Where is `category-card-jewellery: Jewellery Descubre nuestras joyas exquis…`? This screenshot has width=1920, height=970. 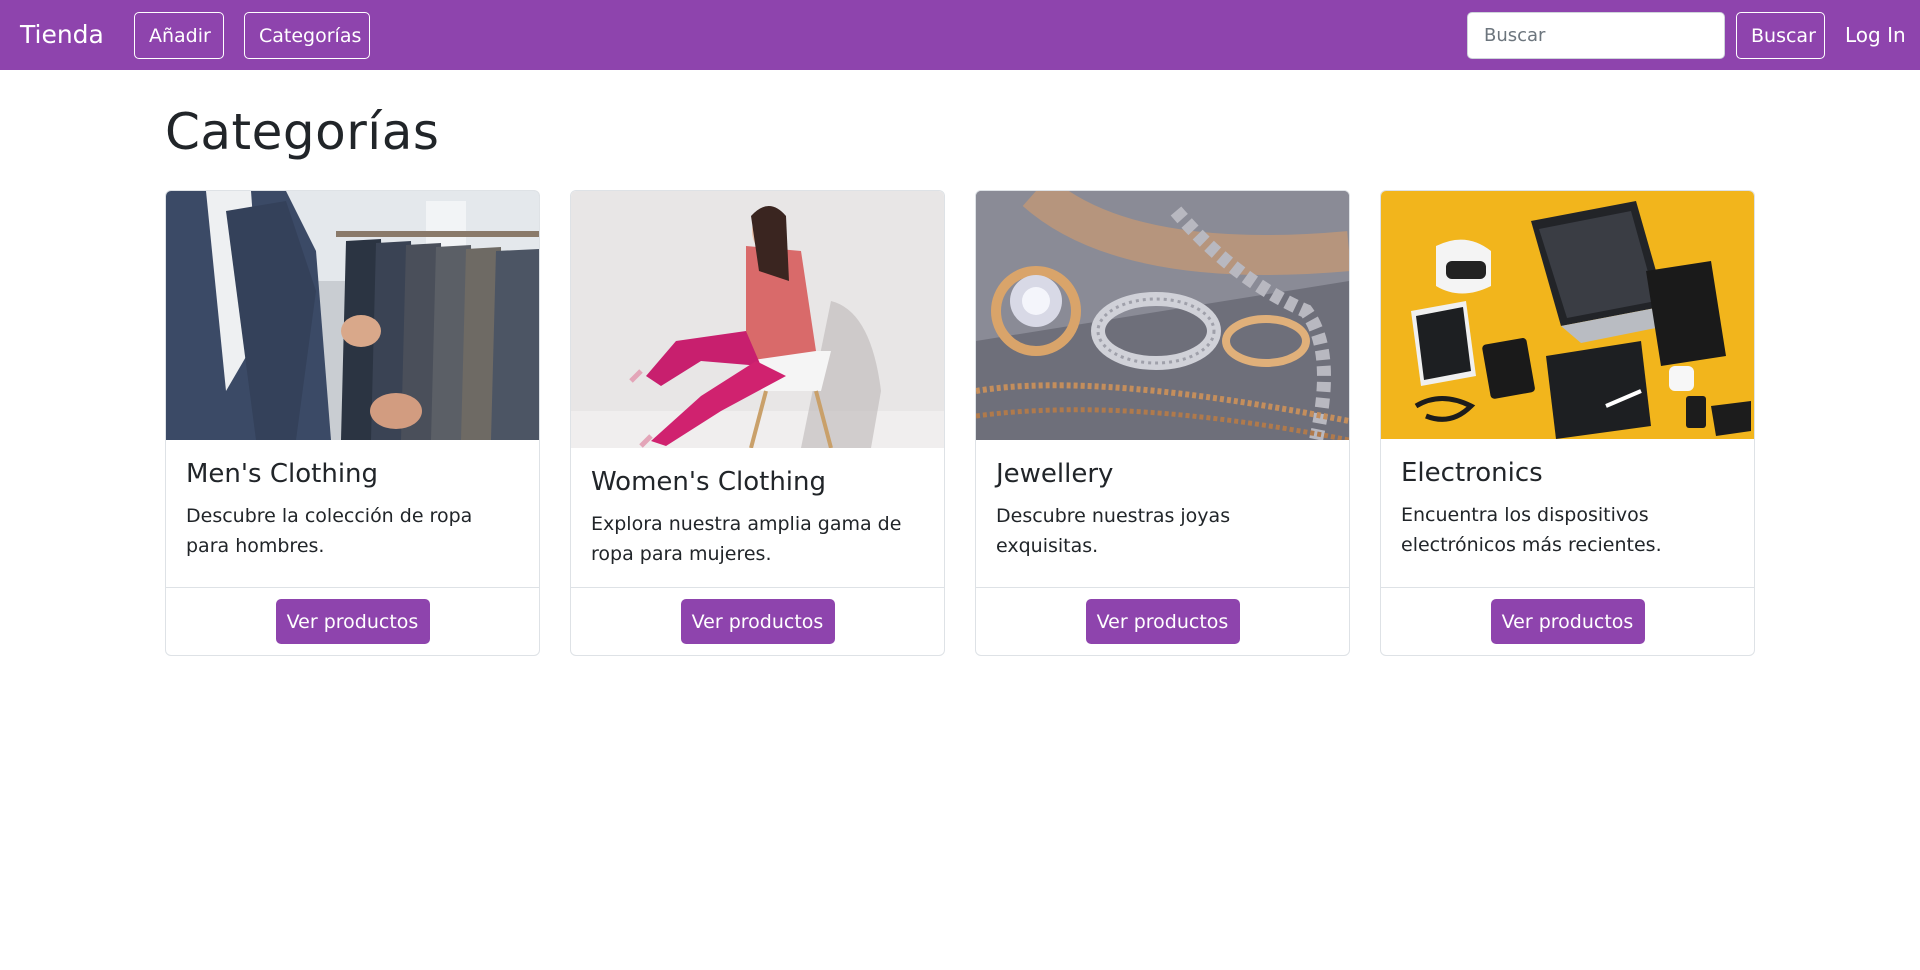
category-card-jewellery: Jewellery Descubre nuestras joyas exquis… is located at coordinates (1162, 423).